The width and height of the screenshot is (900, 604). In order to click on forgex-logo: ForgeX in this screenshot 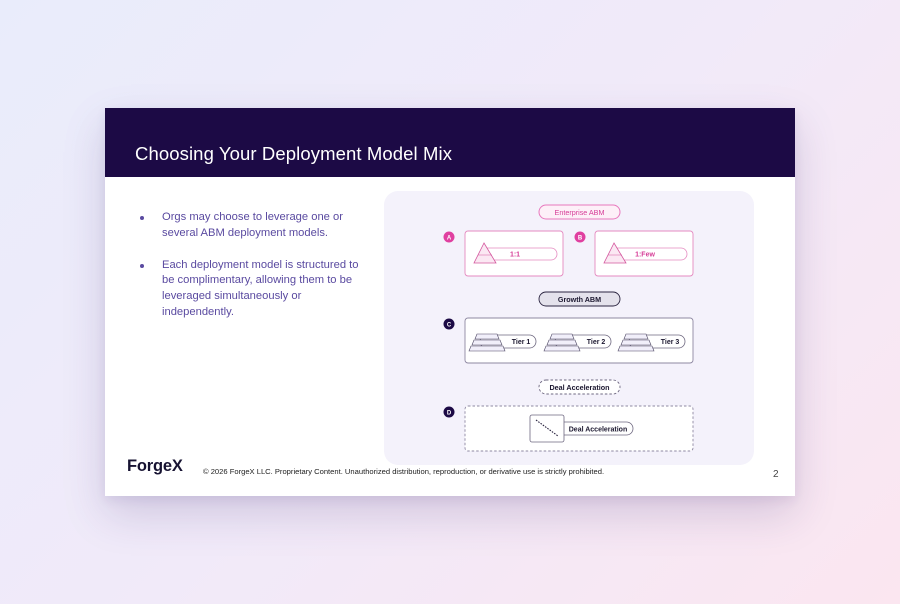, I will do `click(155, 466)`.